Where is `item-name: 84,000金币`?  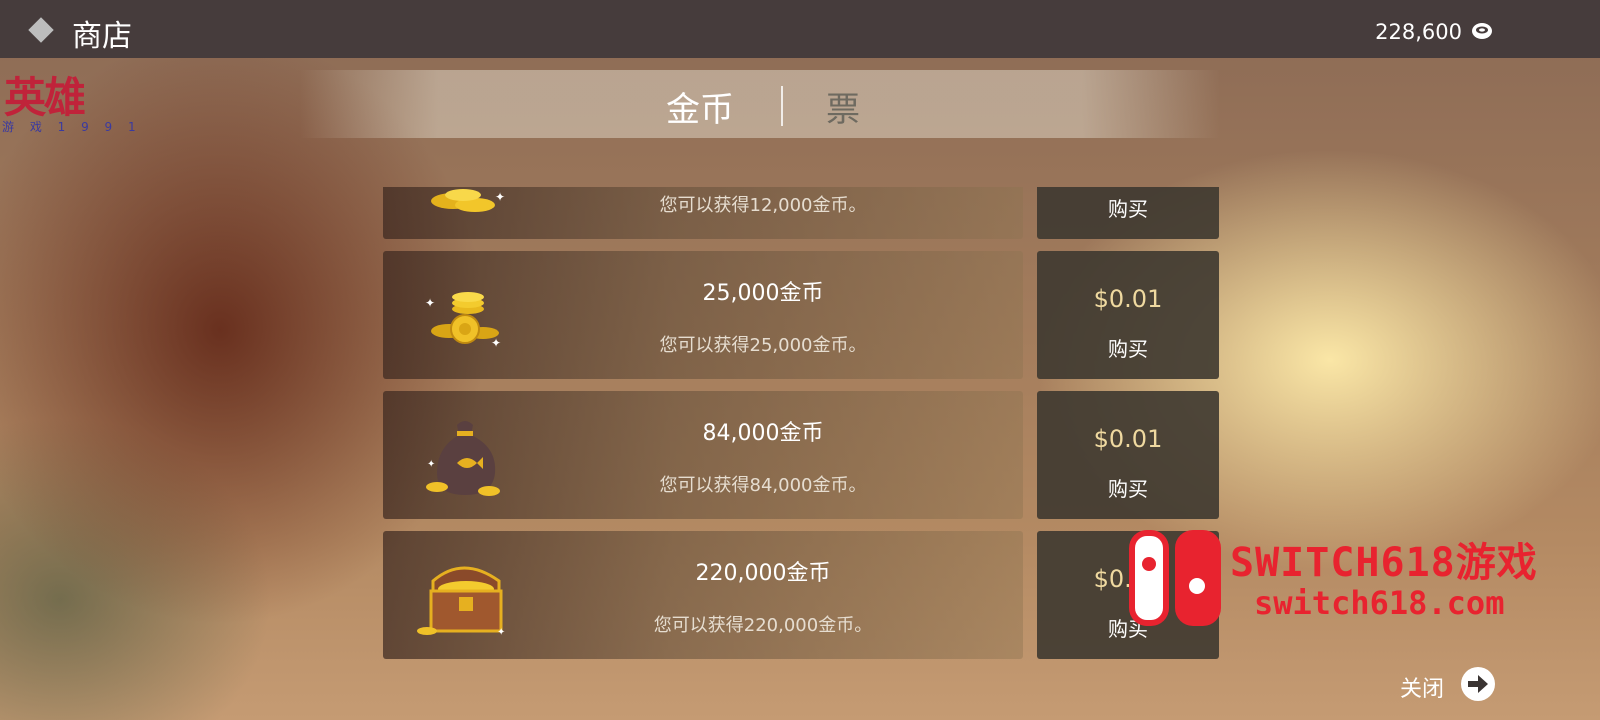
item-name: 84,000金币 is located at coordinates (763, 433).